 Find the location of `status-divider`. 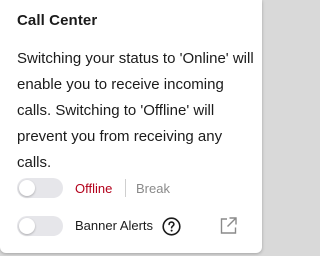

status-divider is located at coordinates (125, 188).